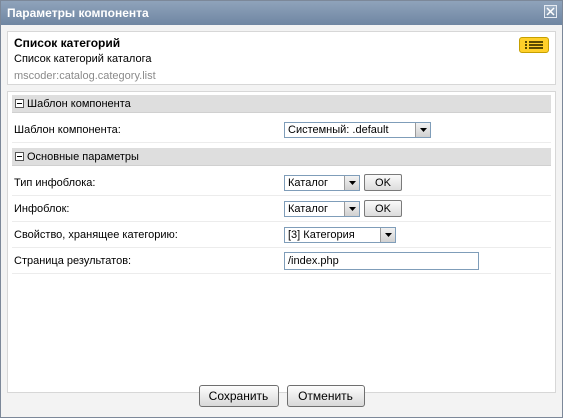  What do you see at coordinates (85, 76) in the screenshot?
I see `component-code: mscoder:catalog.category.list` at bounding box center [85, 76].